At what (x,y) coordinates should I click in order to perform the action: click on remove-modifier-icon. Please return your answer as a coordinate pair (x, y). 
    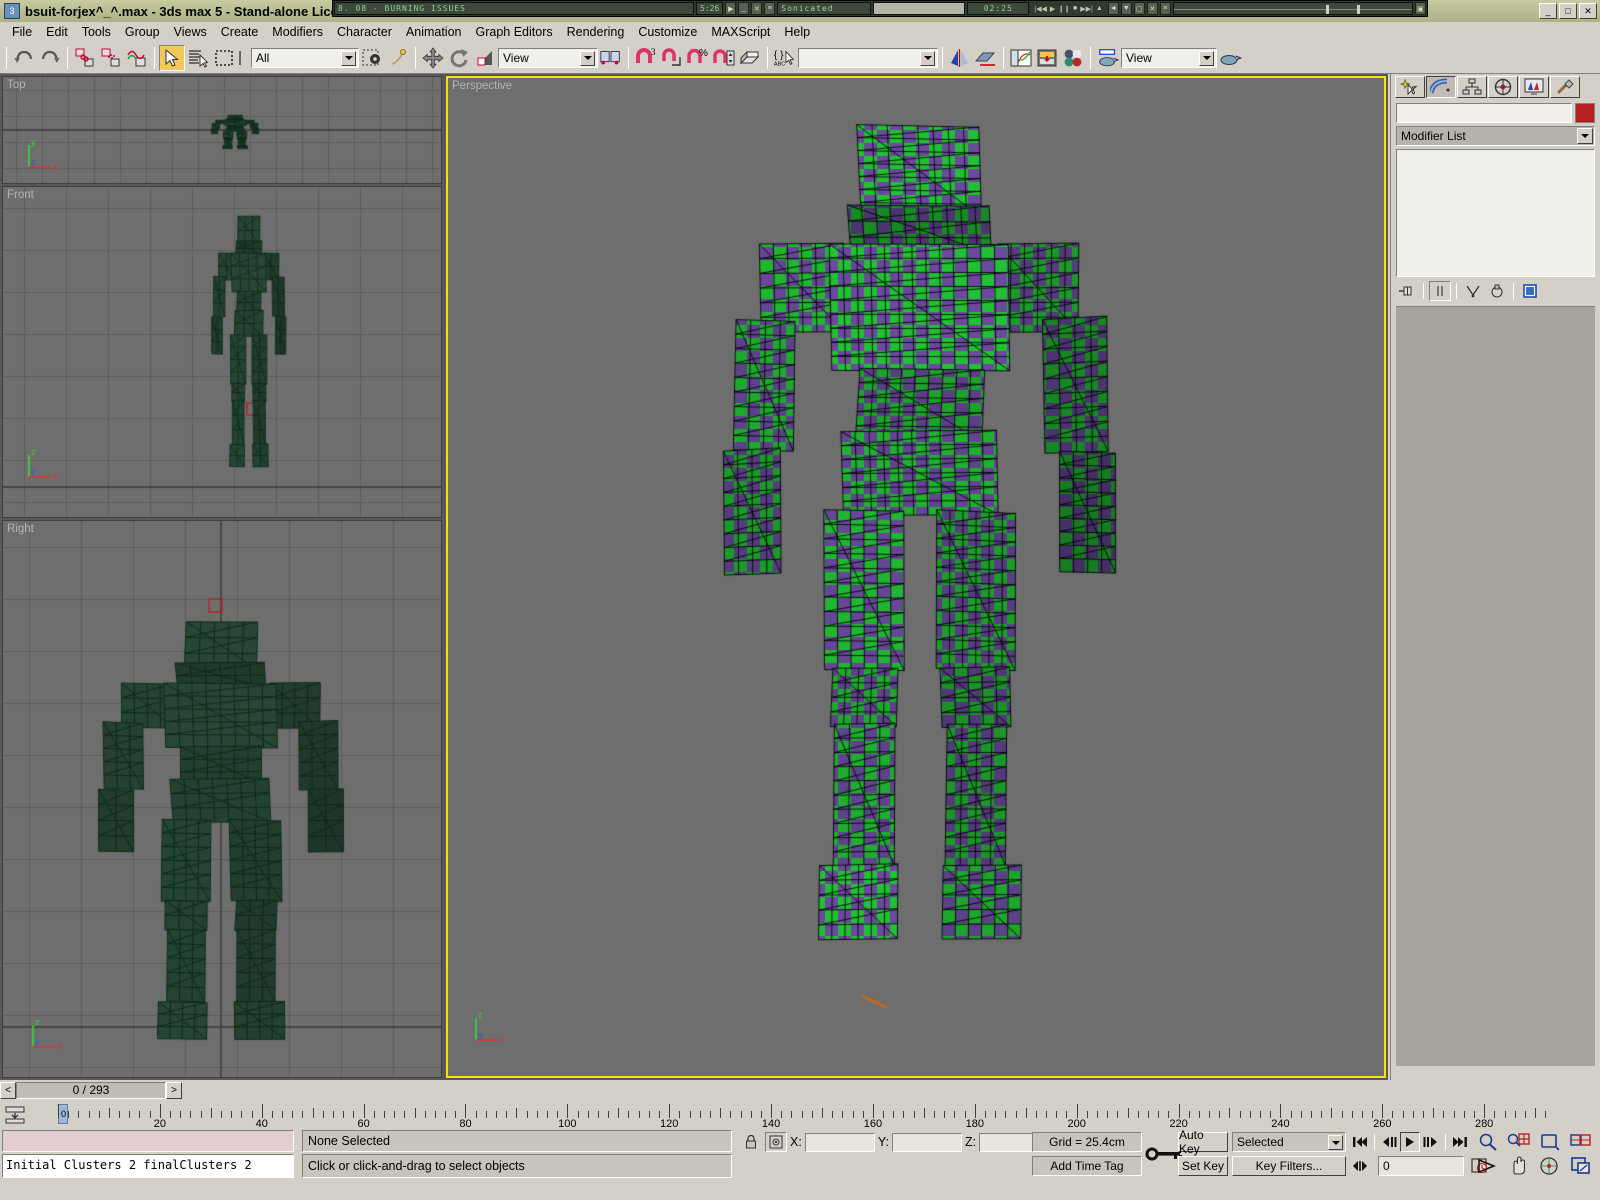
    Looking at the image, I should click on (1497, 291).